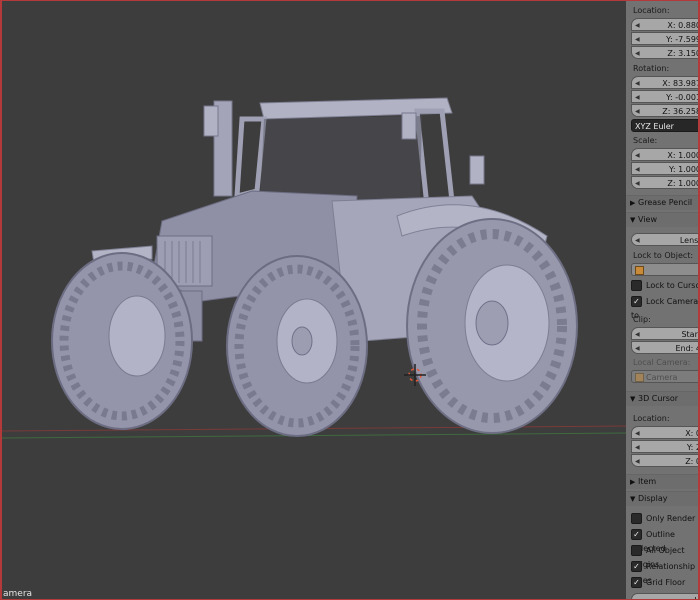 The width and height of the screenshot is (700, 600). I want to click on clip-label: Clip:, so click(642, 319).